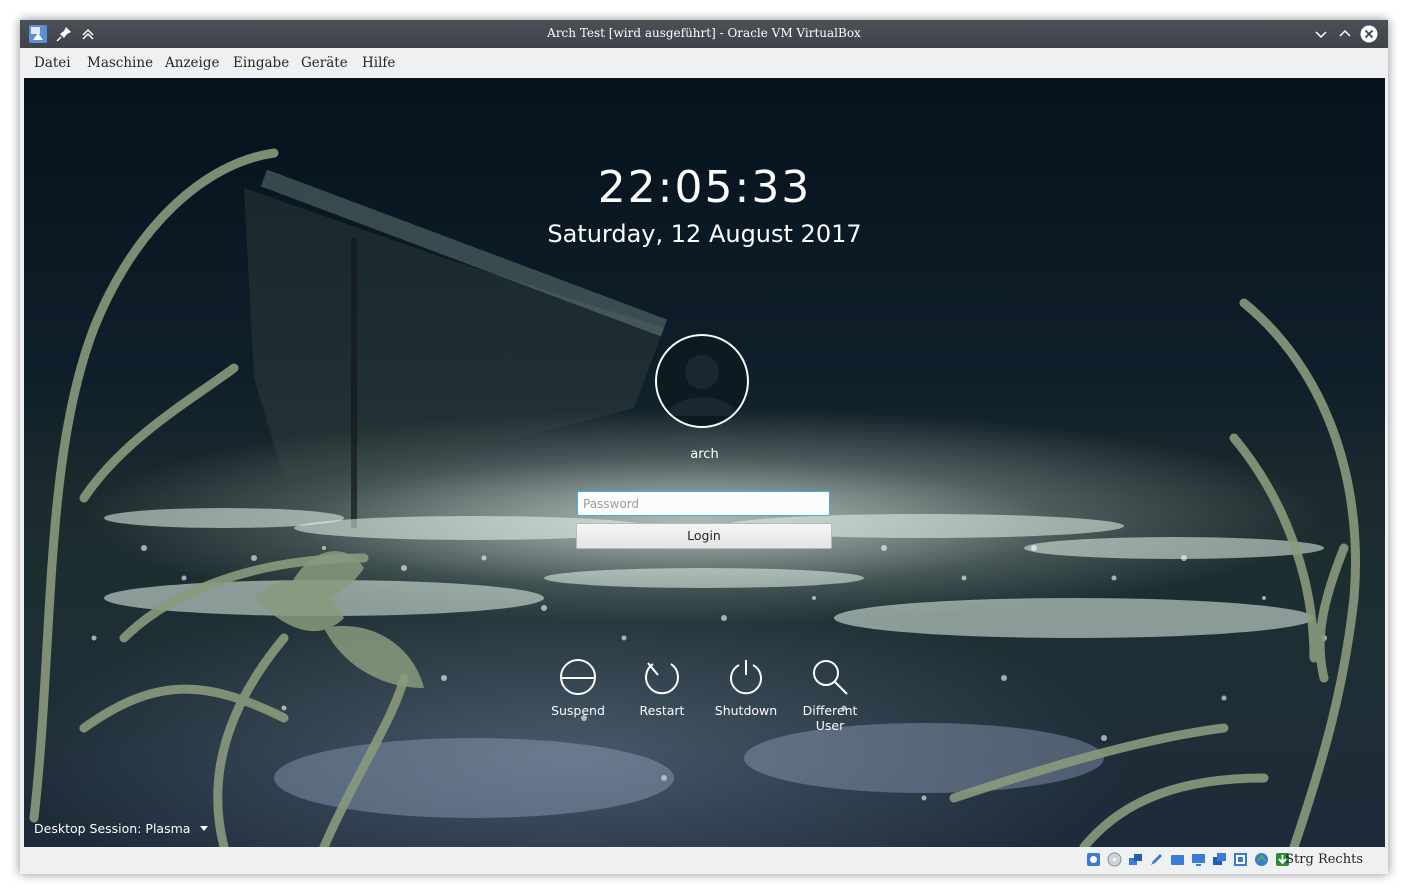 This screenshot has height=894, width=1408. I want to click on menu-maschine: Maschine, so click(120, 63).